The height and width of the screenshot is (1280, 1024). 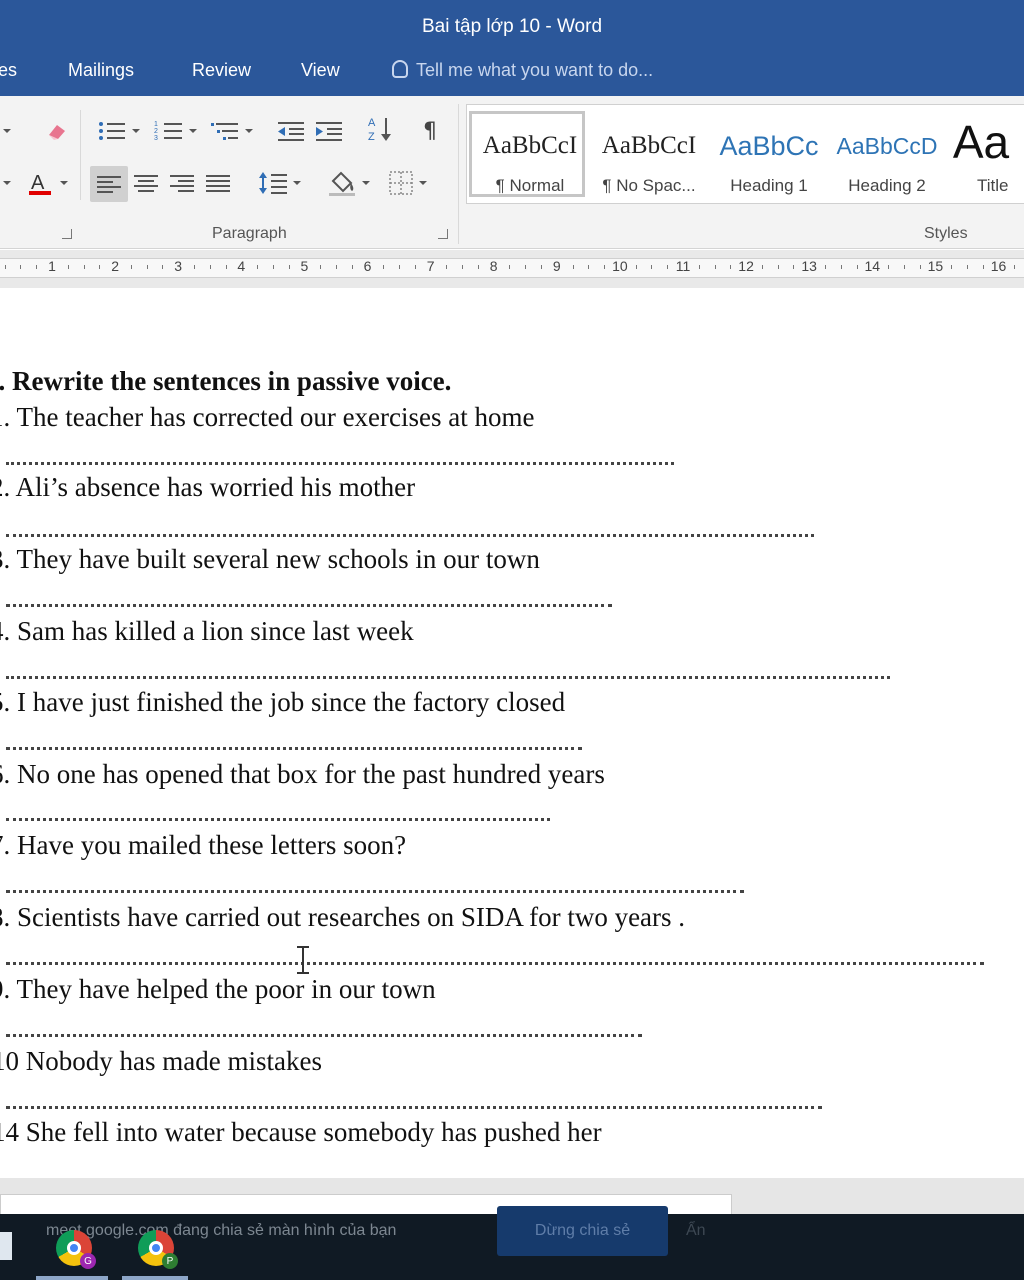 I want to click on borders-button, so click(x=407, y=183).